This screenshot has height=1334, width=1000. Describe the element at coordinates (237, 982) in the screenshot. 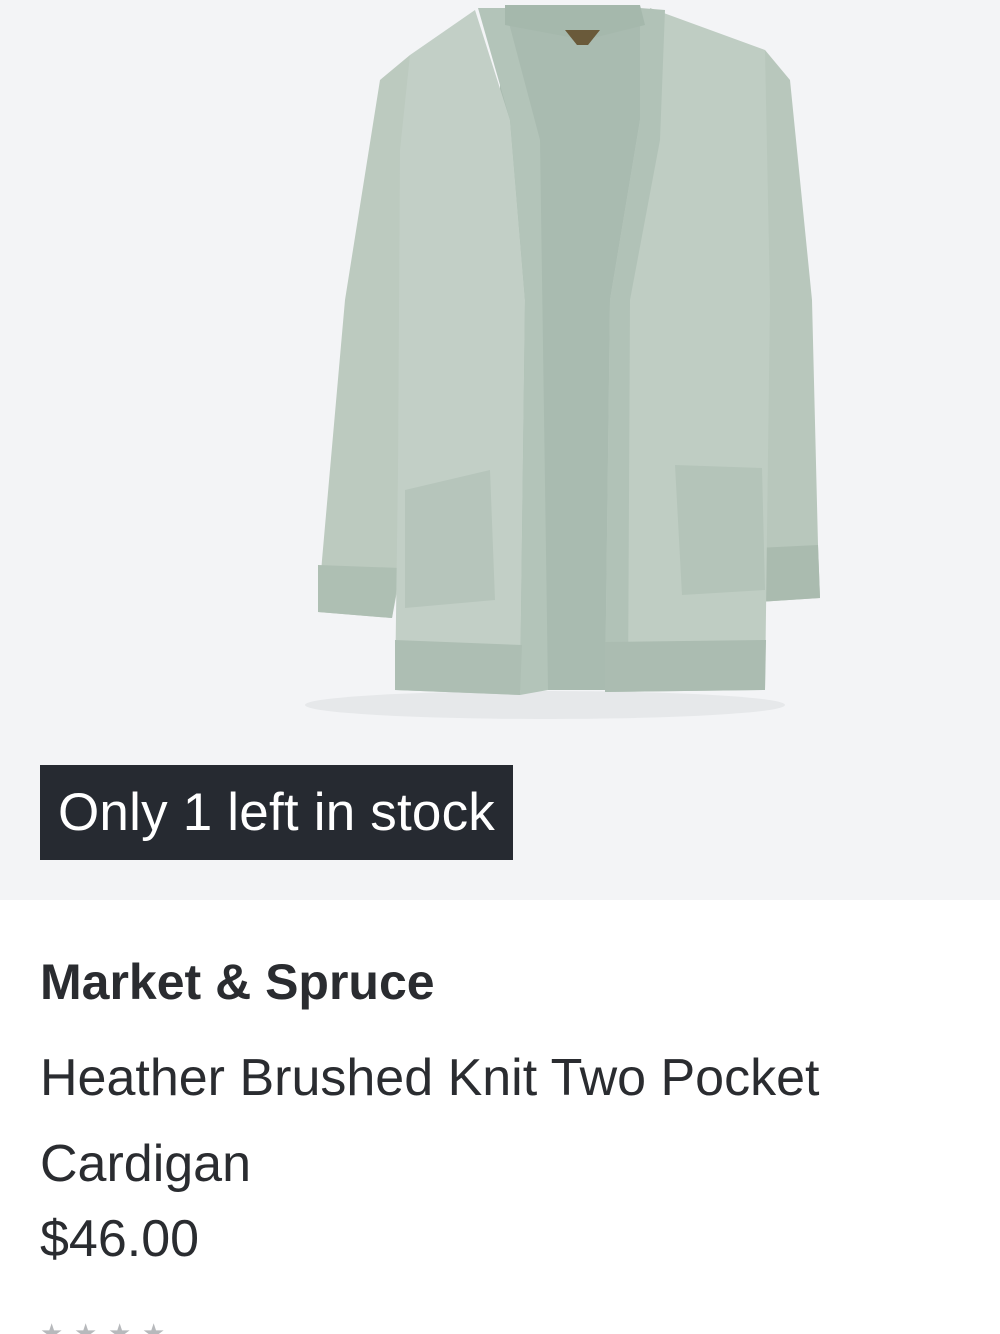

I see `brand-name: Market & Spruce` at that location.